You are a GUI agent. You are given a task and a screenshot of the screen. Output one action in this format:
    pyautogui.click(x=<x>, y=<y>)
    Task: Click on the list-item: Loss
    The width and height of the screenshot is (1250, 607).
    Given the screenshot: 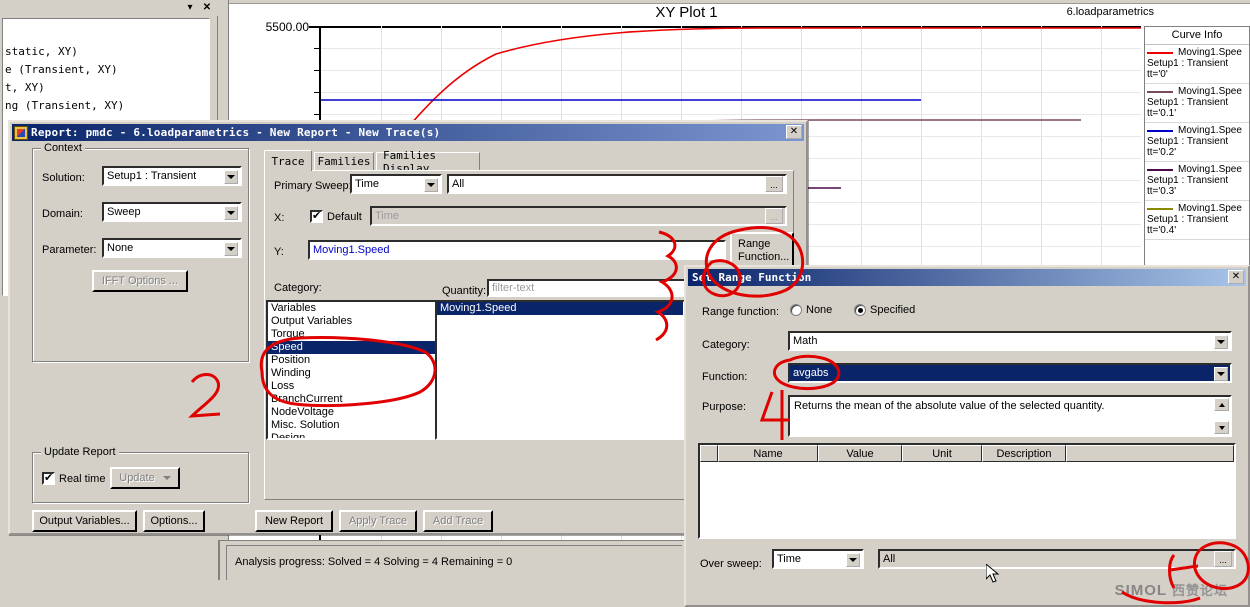 What is the action you would take?
    pyautogui.click(x=354, y=386)
    